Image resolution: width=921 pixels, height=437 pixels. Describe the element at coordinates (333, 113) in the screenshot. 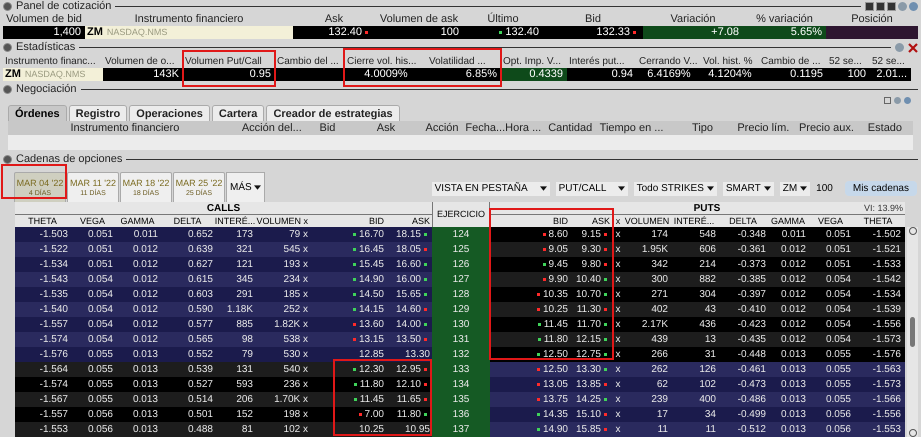

I see `tab: Creador de estrategias` at that location.